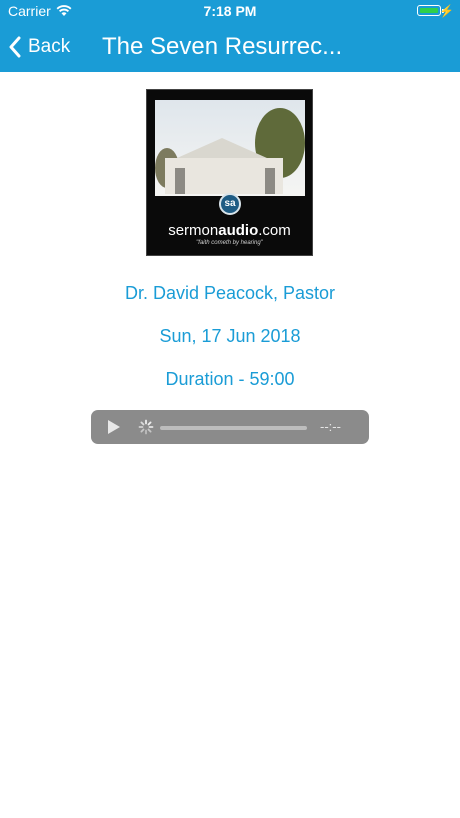 The height and width of the screenshot is (818, 460). I want to click on status-bar: Carrier 7:18 PM ⚡, so click(230, 11).